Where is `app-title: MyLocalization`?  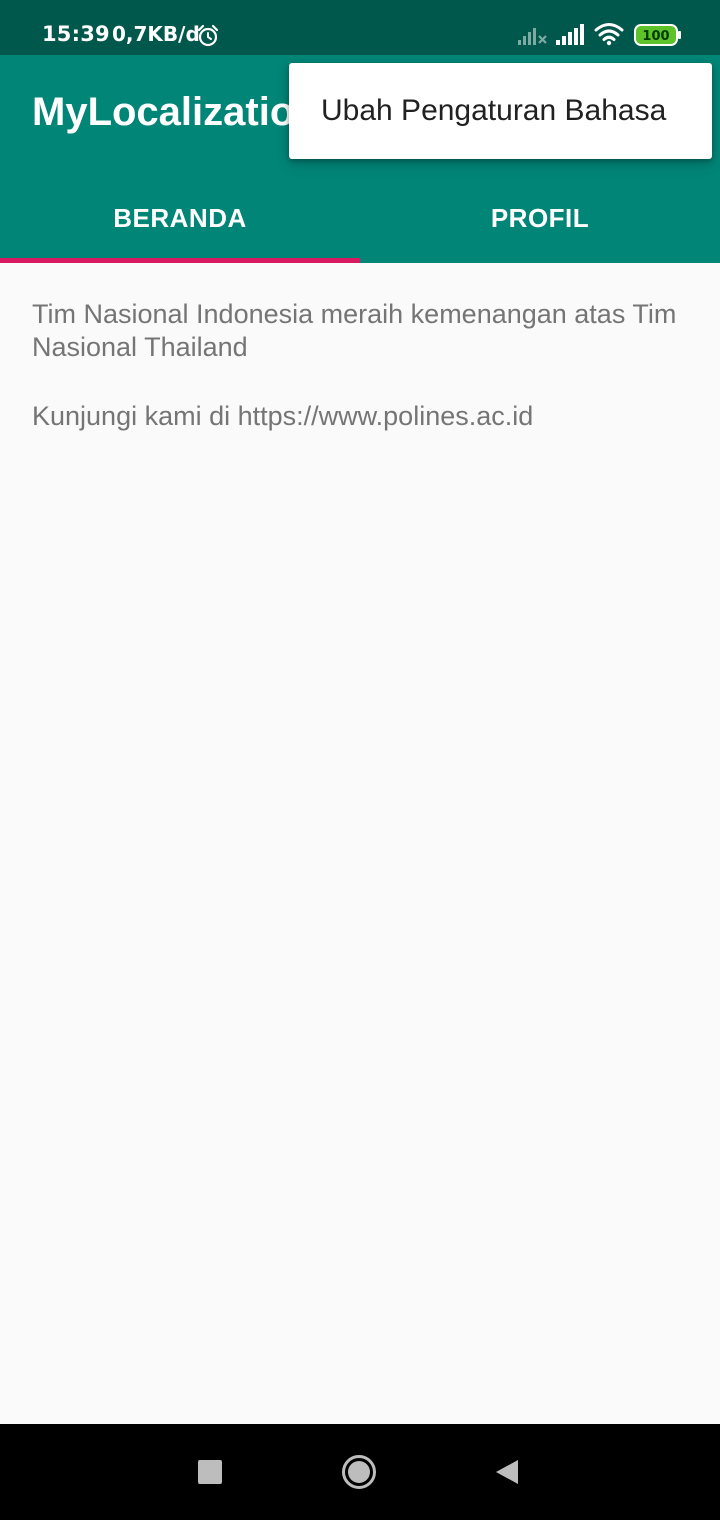
app-title: MyLocalization is located at coordinates (175, 112).